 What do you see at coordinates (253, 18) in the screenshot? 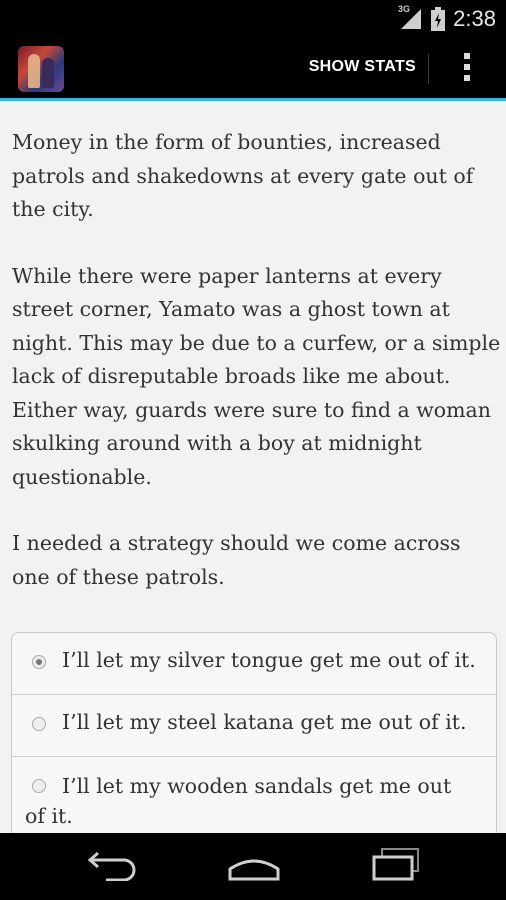
I see `status-bar: 3G 2:38` at bounding box center [253, 18].